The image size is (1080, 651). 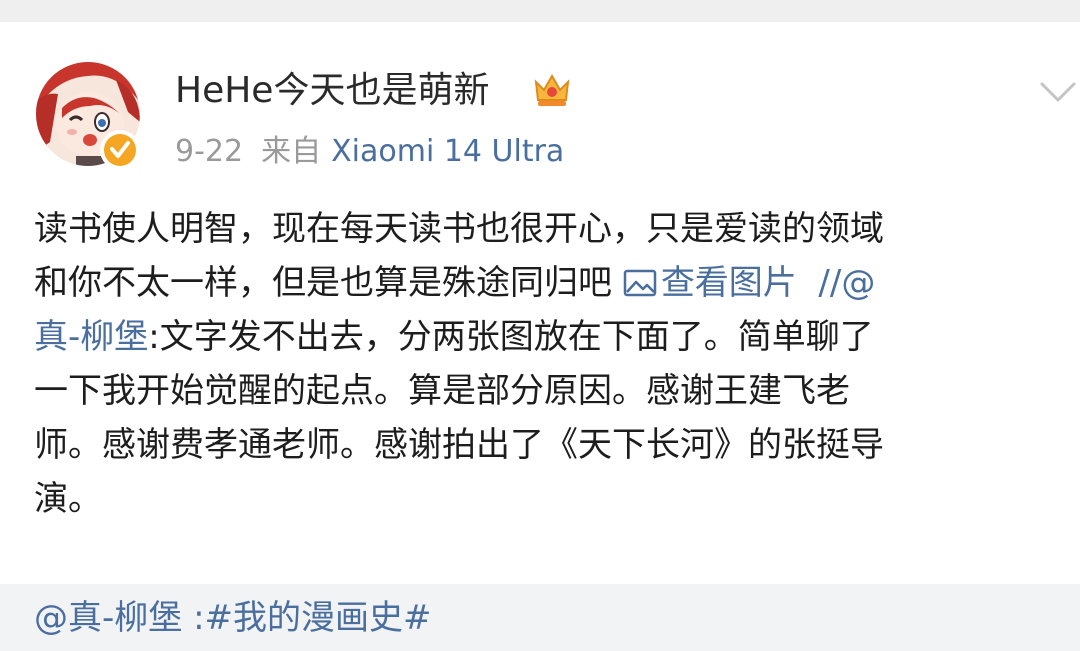 What do you see at coordinates (836, 283) in the screenshot?
I see `repost-marker: //@` at bounding box center [836, 283].